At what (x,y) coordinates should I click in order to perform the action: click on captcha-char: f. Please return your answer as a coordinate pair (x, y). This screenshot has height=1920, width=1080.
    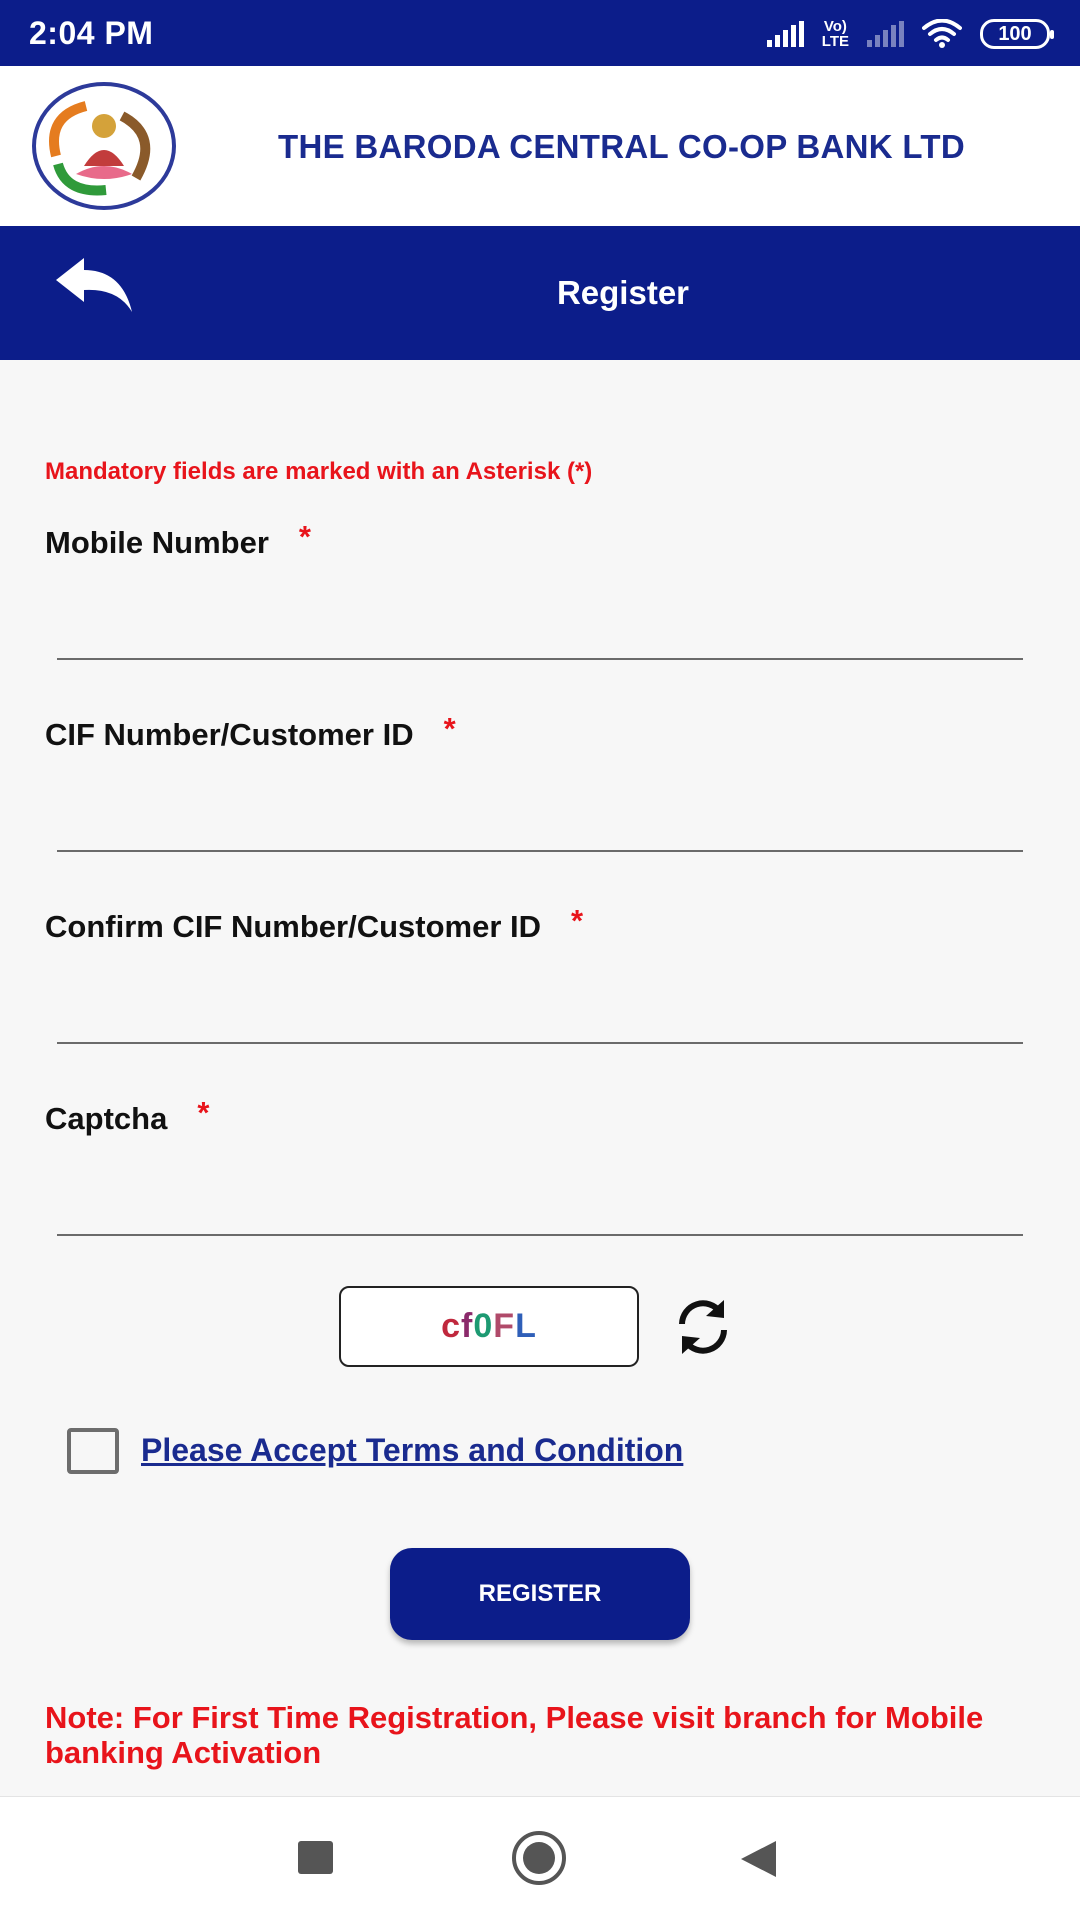
    Looking at the image, I should click on (467, 1326).